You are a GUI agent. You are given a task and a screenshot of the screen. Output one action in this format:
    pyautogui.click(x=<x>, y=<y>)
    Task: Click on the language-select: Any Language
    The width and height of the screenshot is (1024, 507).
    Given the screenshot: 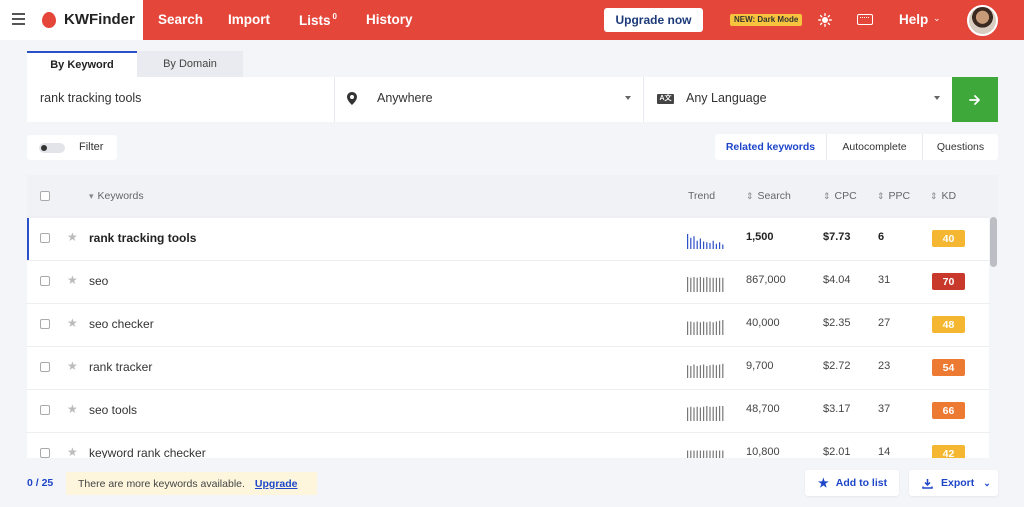 What is the action you would take?
    pyautogui.click(x=726, y=98)
    